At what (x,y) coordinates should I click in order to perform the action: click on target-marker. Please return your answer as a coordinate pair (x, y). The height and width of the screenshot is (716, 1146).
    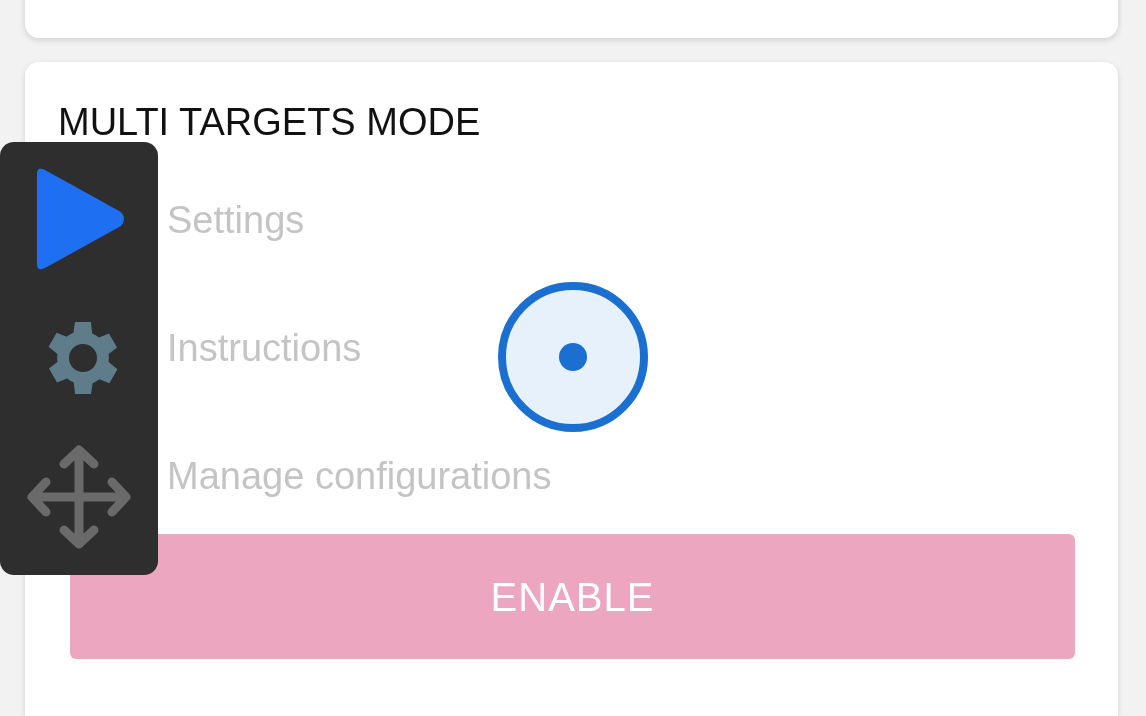
    Looking at the image, I should click on (573, 357).